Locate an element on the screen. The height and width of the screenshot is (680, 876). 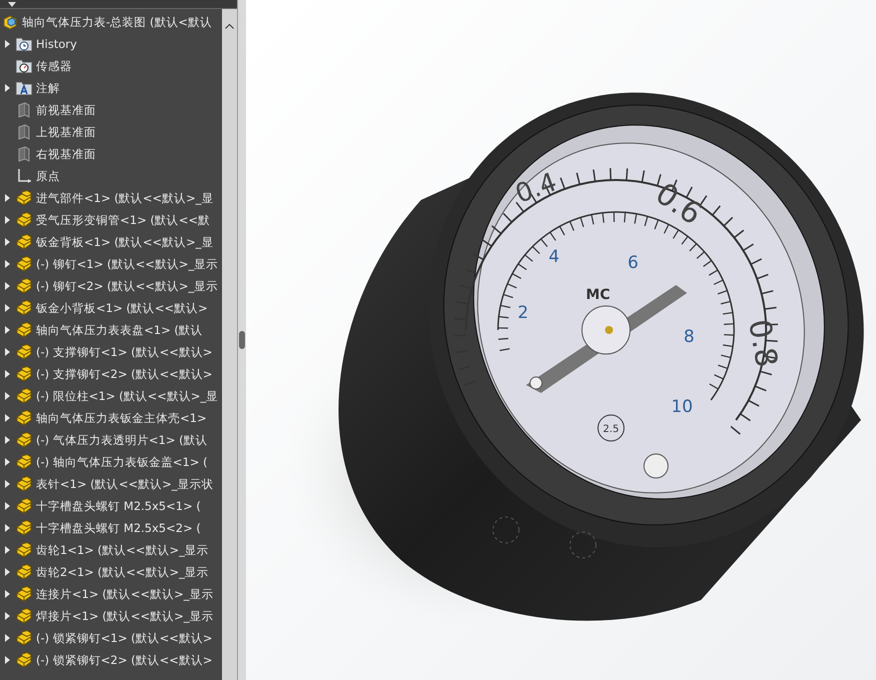
tree-item: 注解 is located at coordinates (111, 88).